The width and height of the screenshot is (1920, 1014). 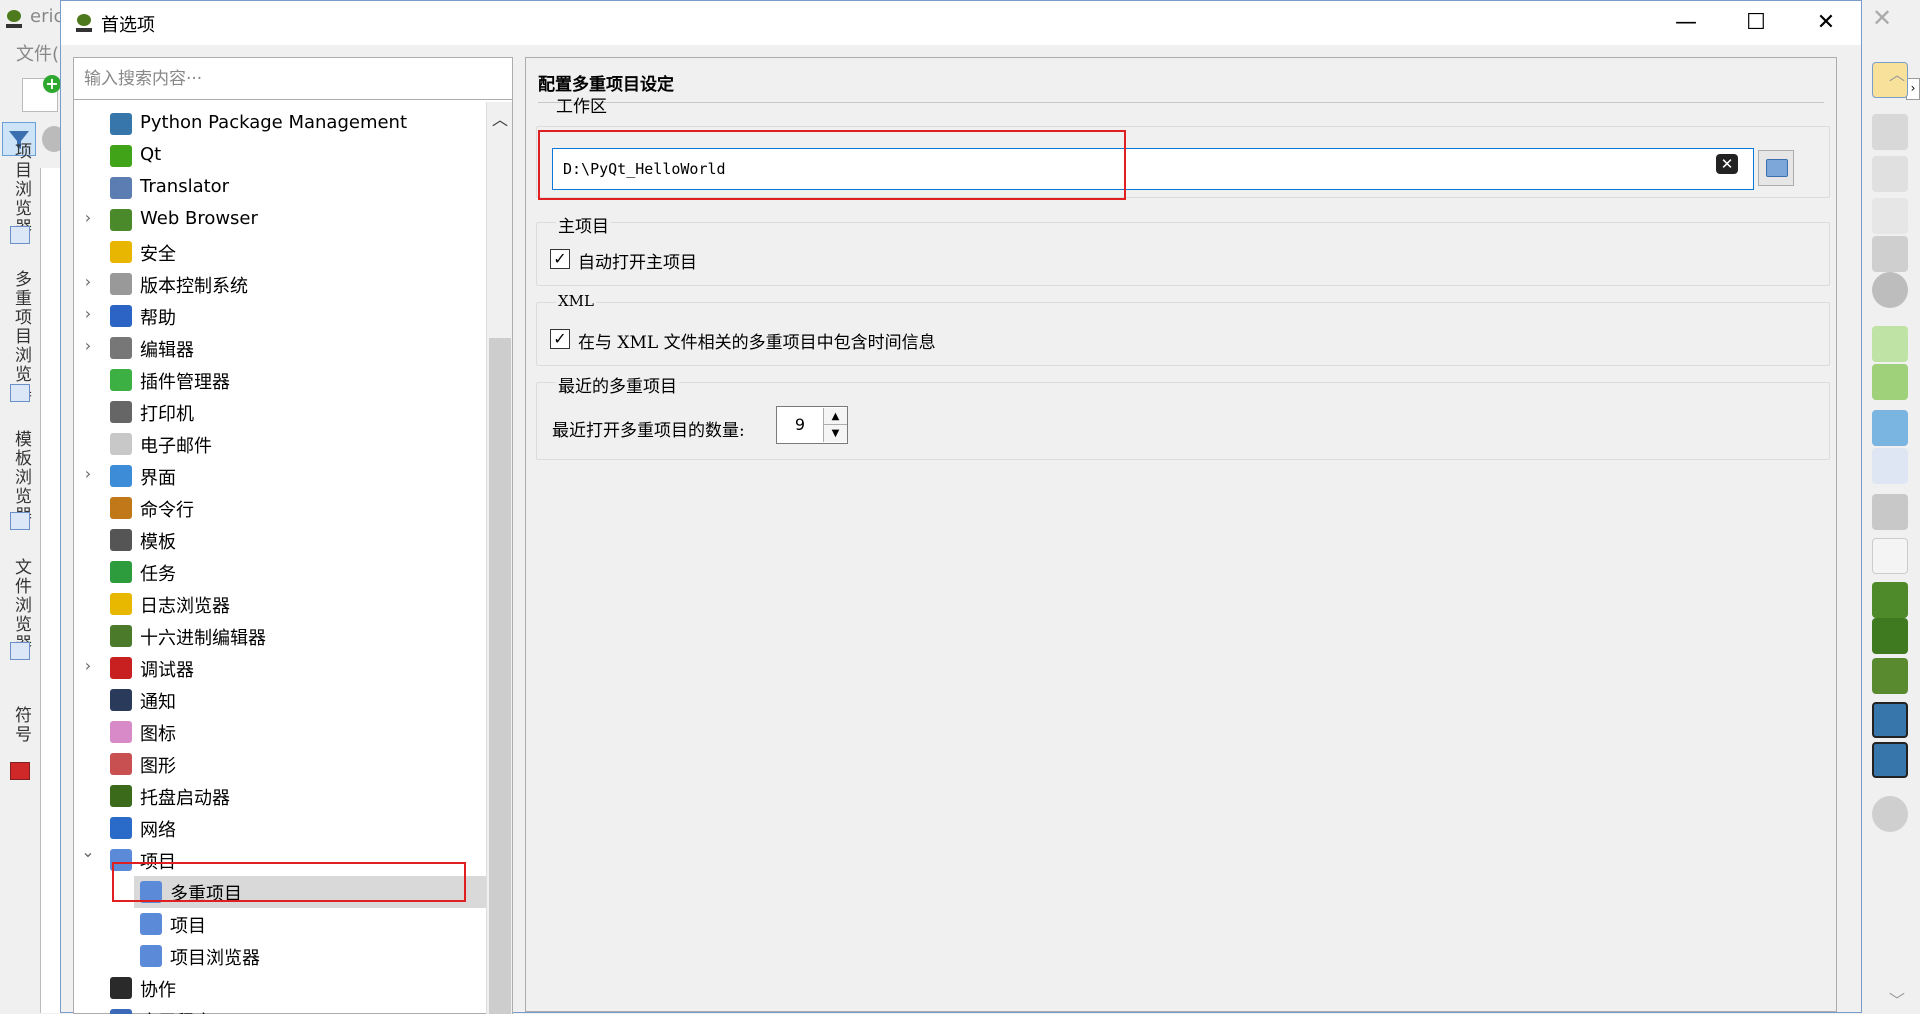 I want to click on annotation-box-workspace, so click(x=832, y=165).